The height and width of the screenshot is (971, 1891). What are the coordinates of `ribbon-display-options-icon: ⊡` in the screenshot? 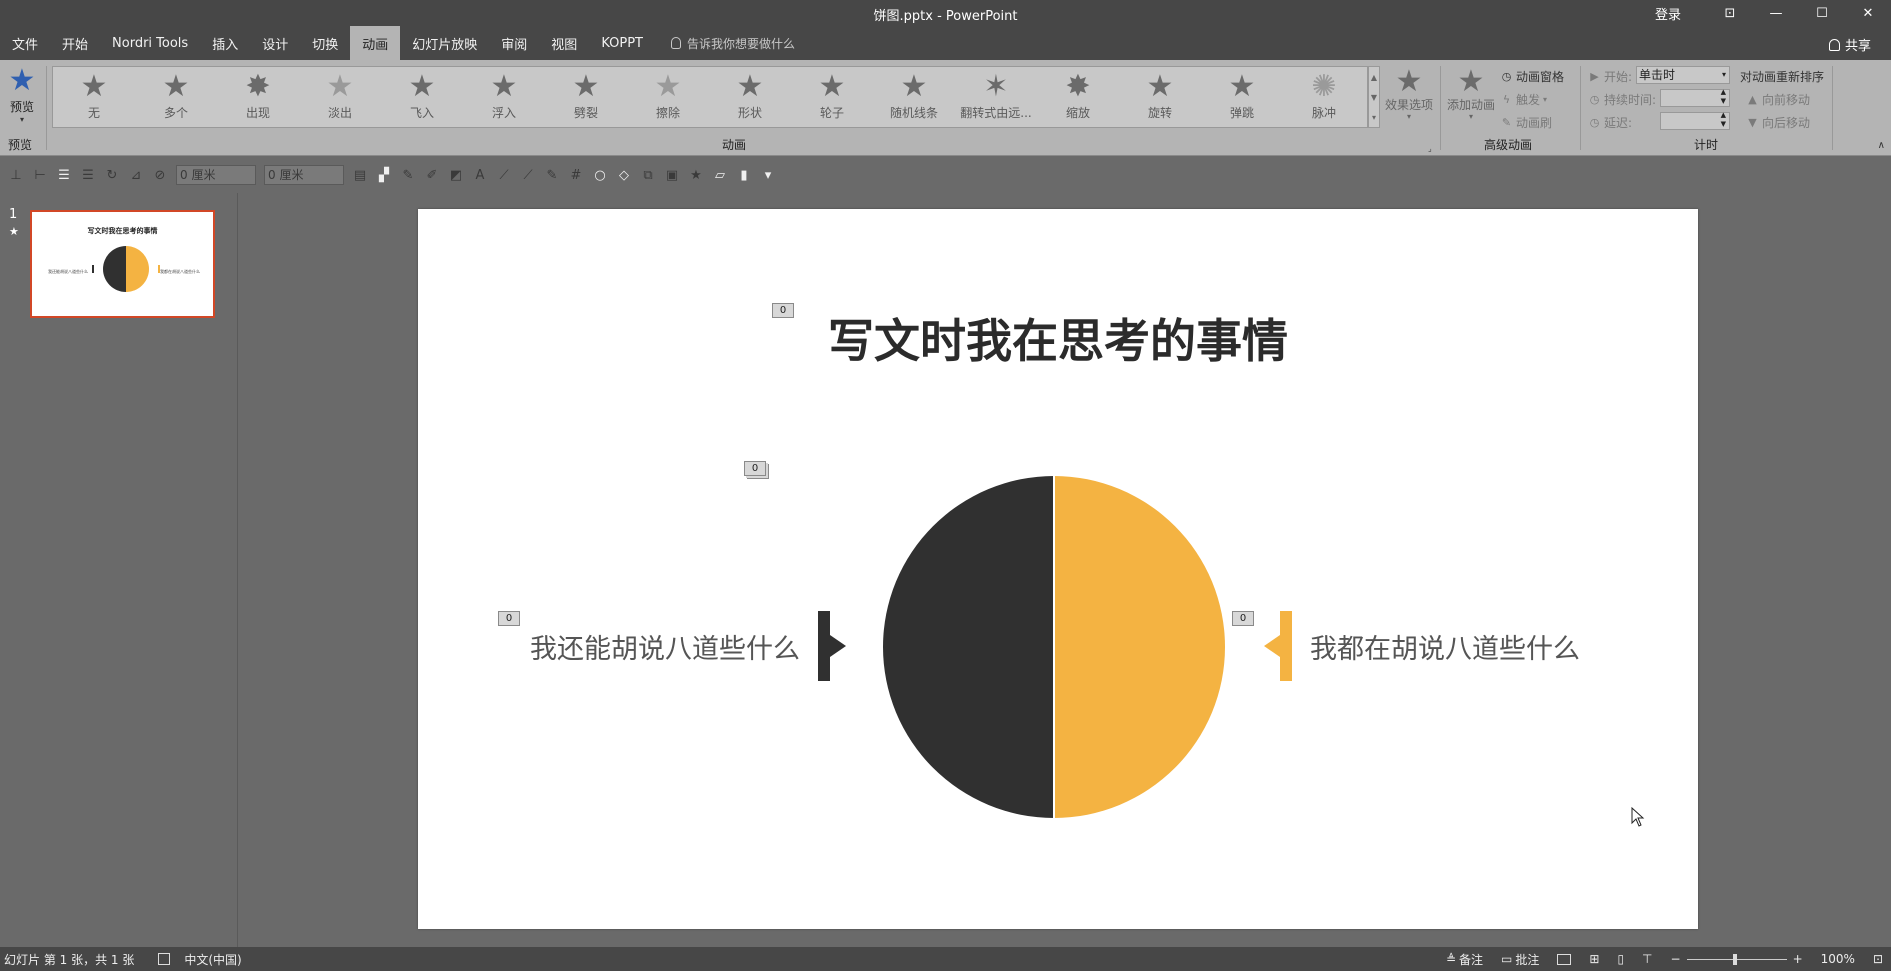 It's located at (1730, 13).